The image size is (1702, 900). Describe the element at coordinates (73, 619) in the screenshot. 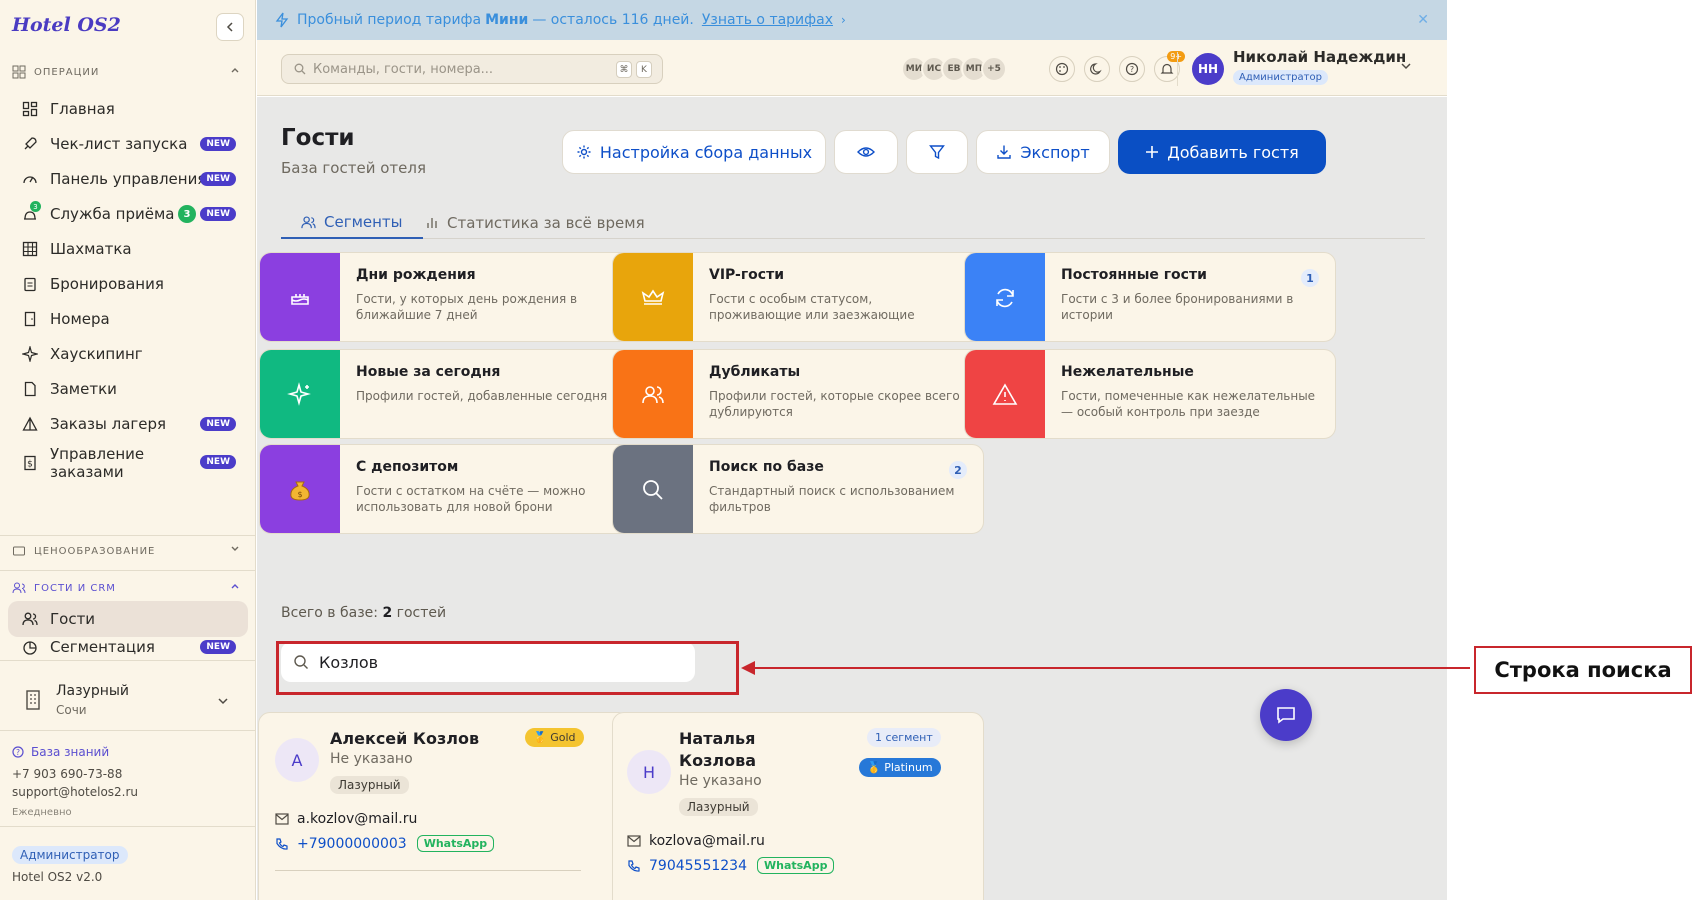

I see `sidebar-item-label: Гости` at that location.